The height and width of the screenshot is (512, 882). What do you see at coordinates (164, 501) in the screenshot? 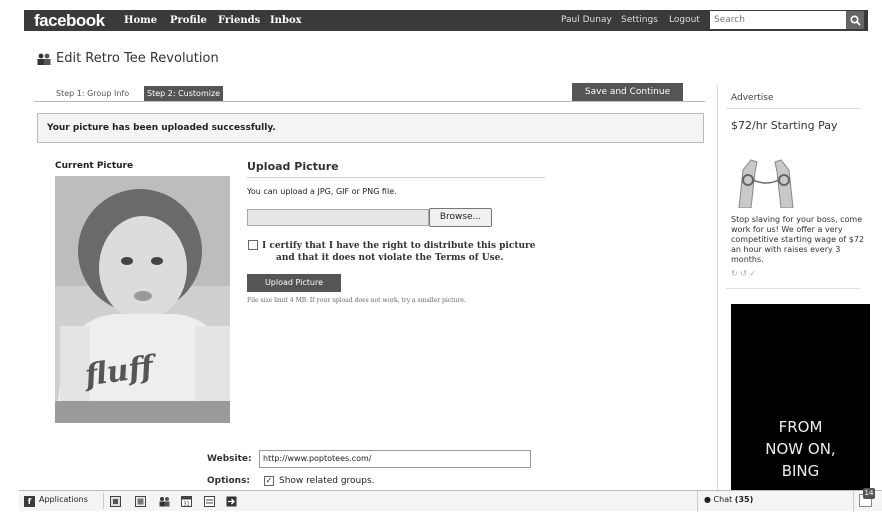
I see `groups-icon` at bounding box center [164, 501].